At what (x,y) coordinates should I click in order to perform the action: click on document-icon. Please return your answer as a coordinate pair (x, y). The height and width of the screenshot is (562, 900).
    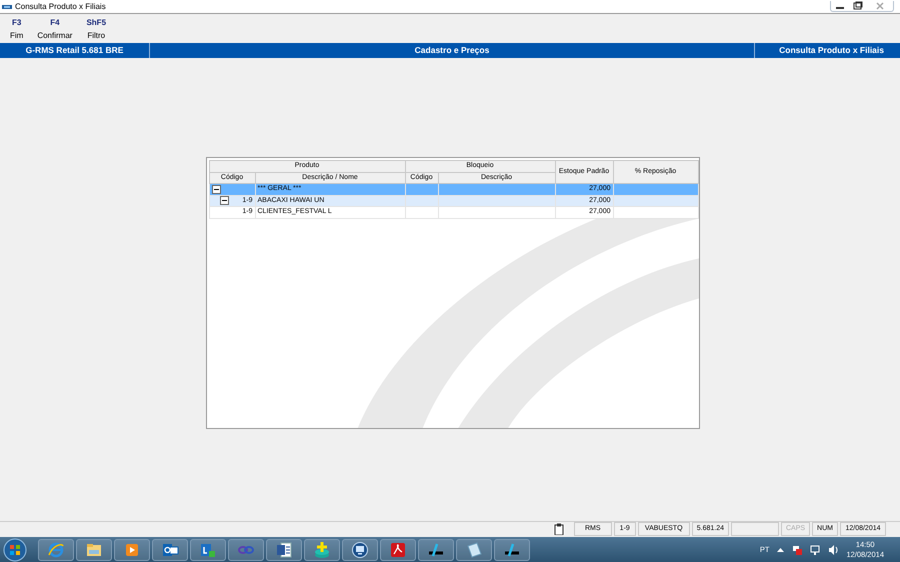
    Looking at the image, I should click on (284, 549).